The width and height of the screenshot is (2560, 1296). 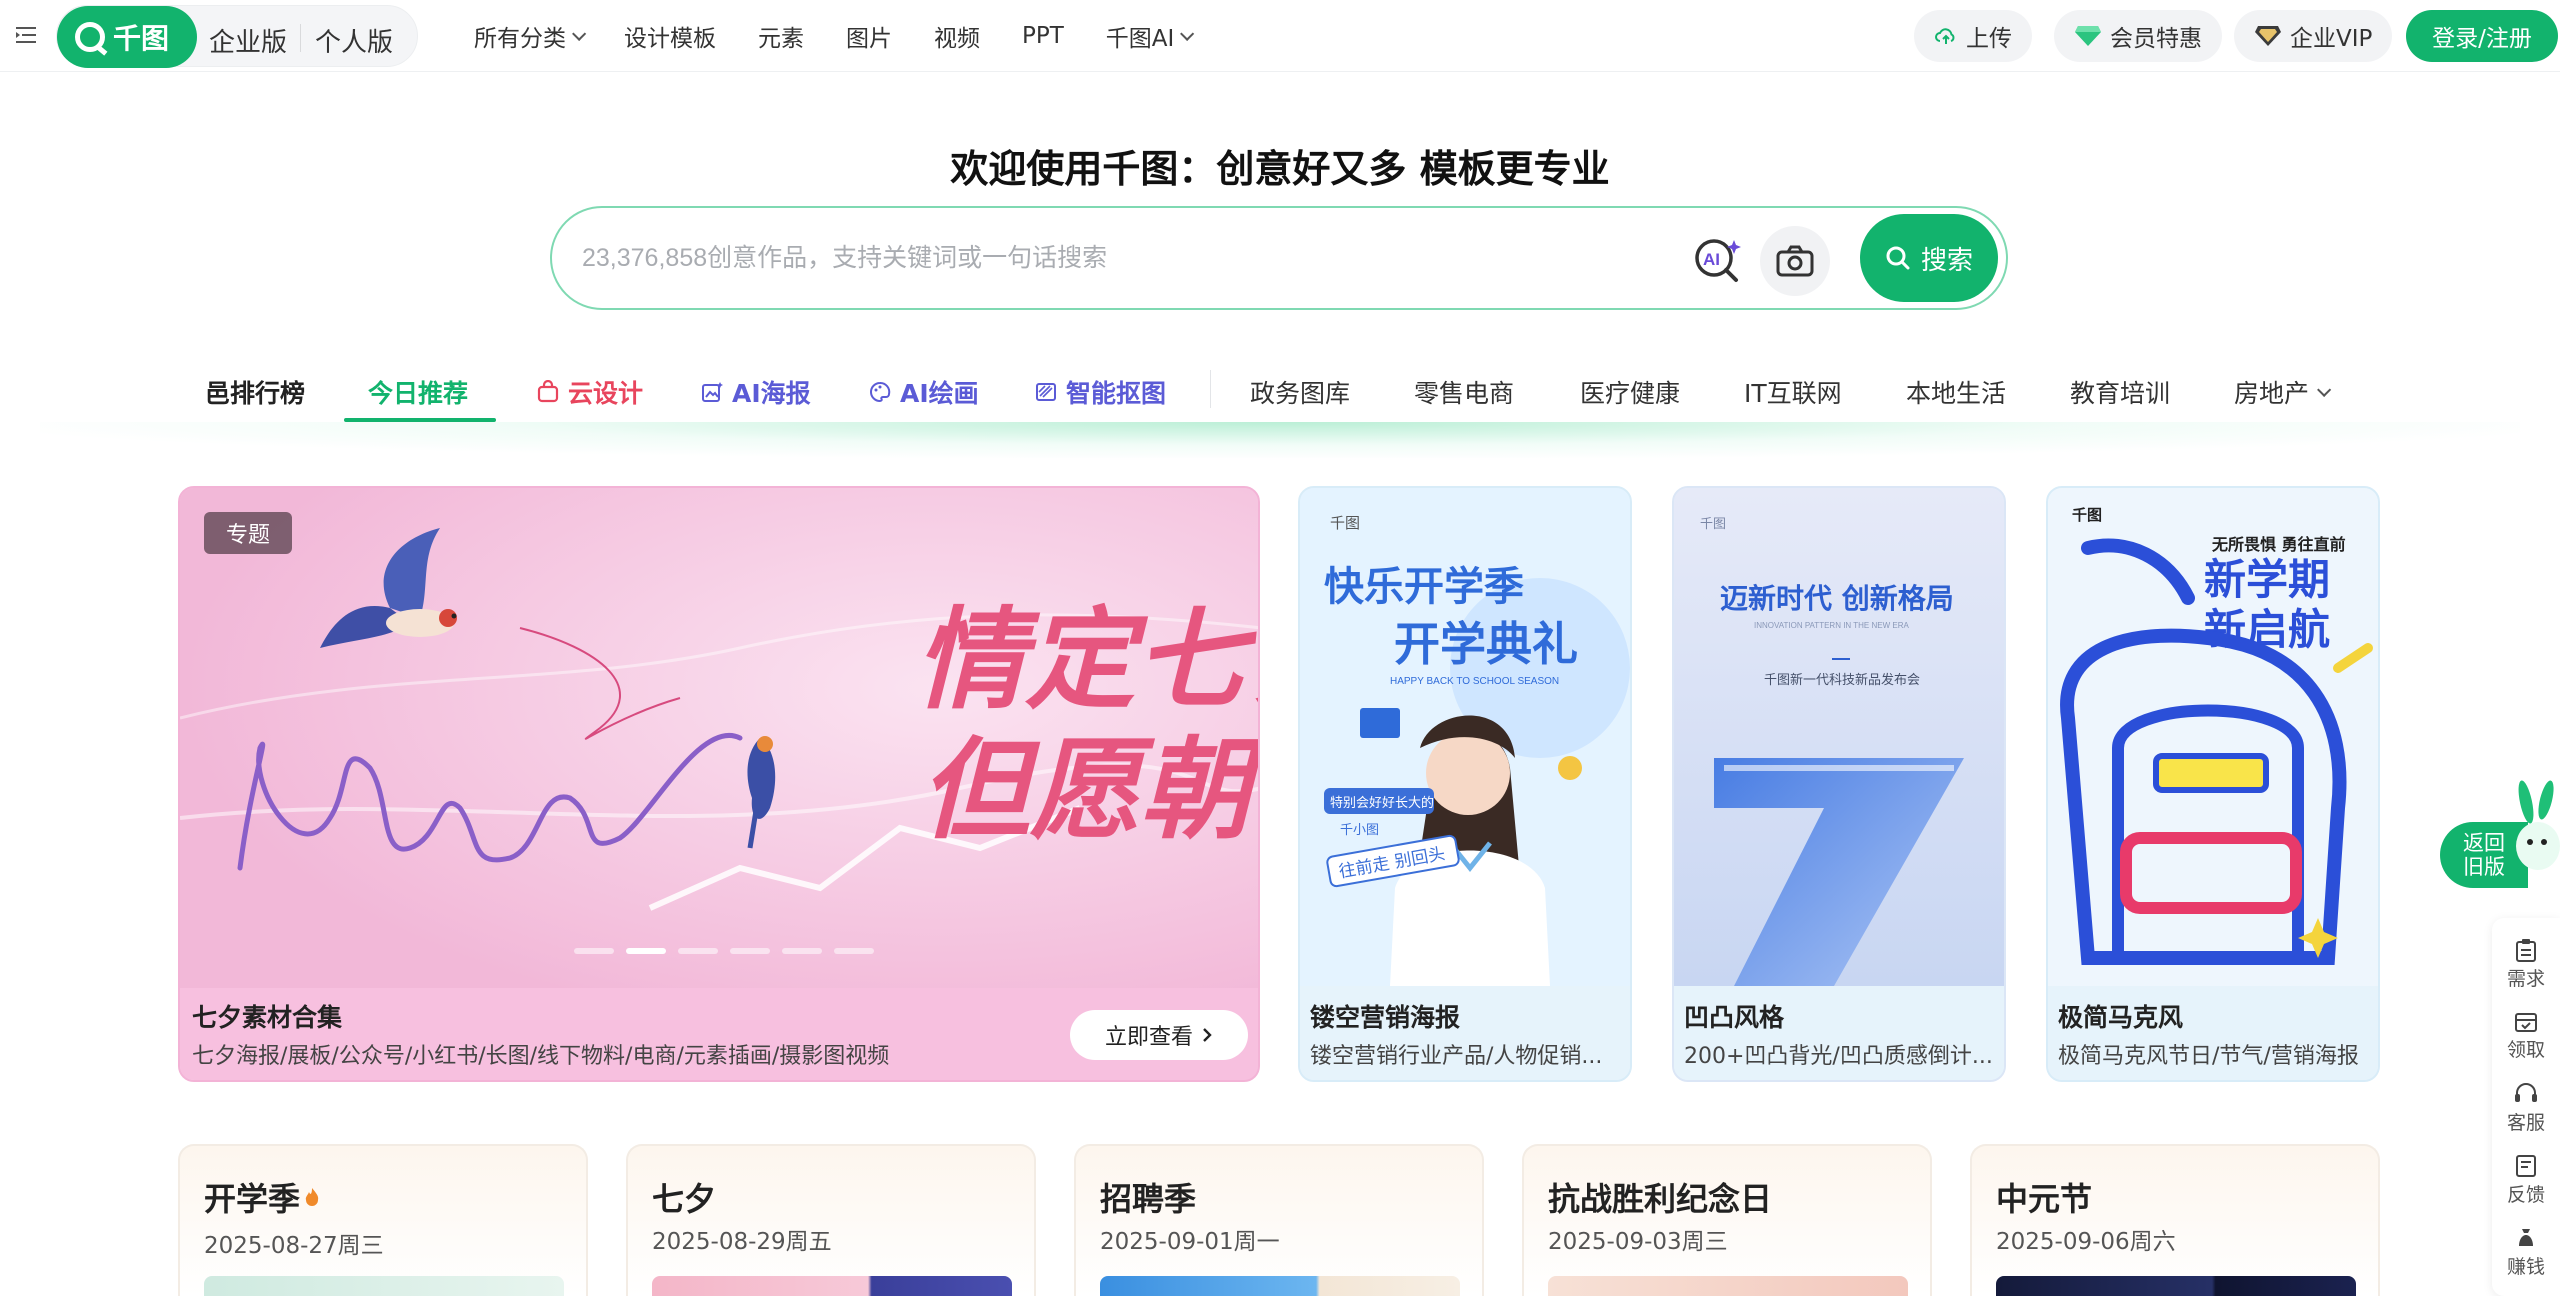 What do you see at coordinates (1382, 803) in the screenshot?
I see `poster-tag1: 特别会好好长大的` at bounding box center [1382, 803].